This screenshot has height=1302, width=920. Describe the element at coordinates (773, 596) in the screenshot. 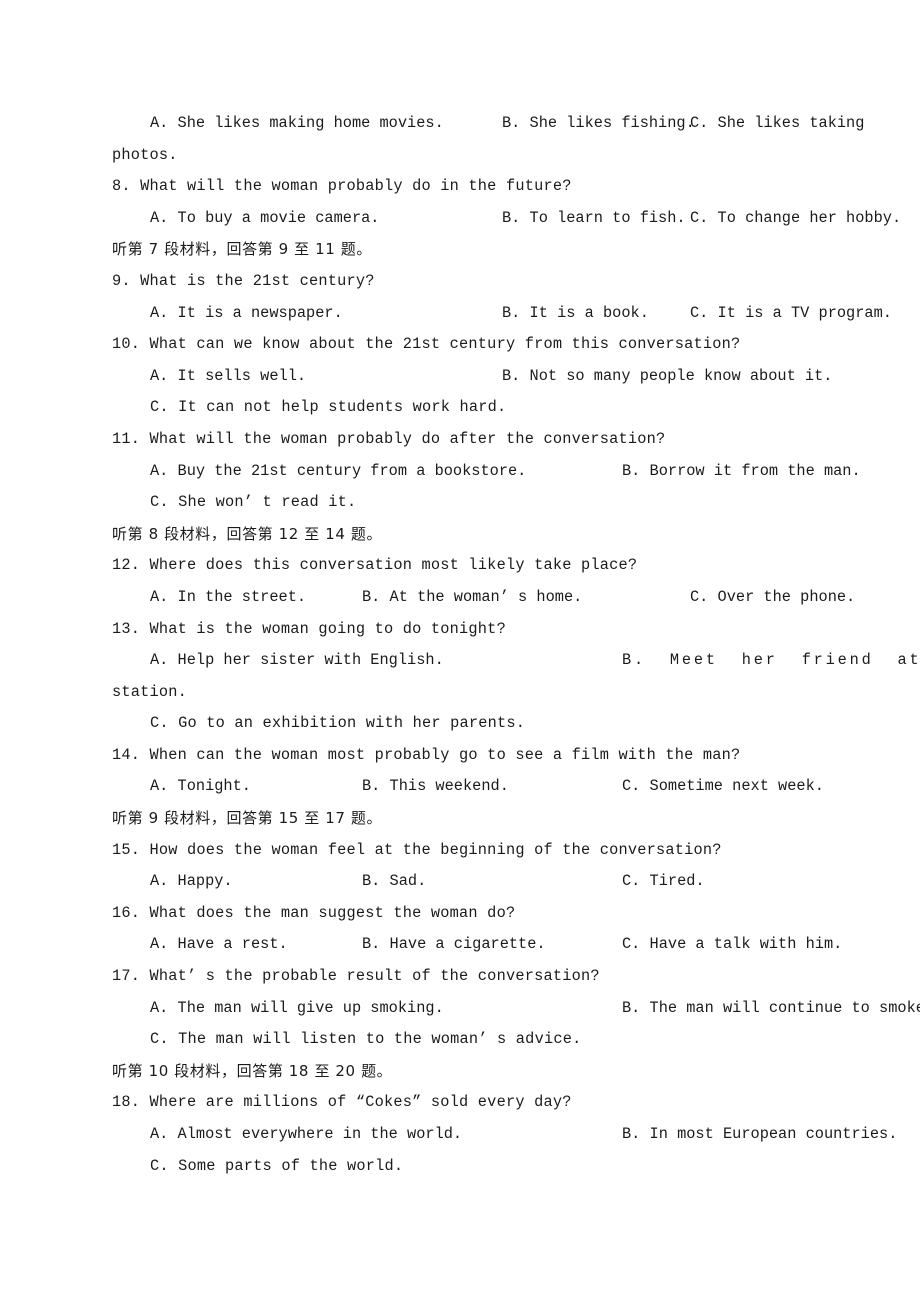

I see `option-c: C. Over the phone.` at that location.